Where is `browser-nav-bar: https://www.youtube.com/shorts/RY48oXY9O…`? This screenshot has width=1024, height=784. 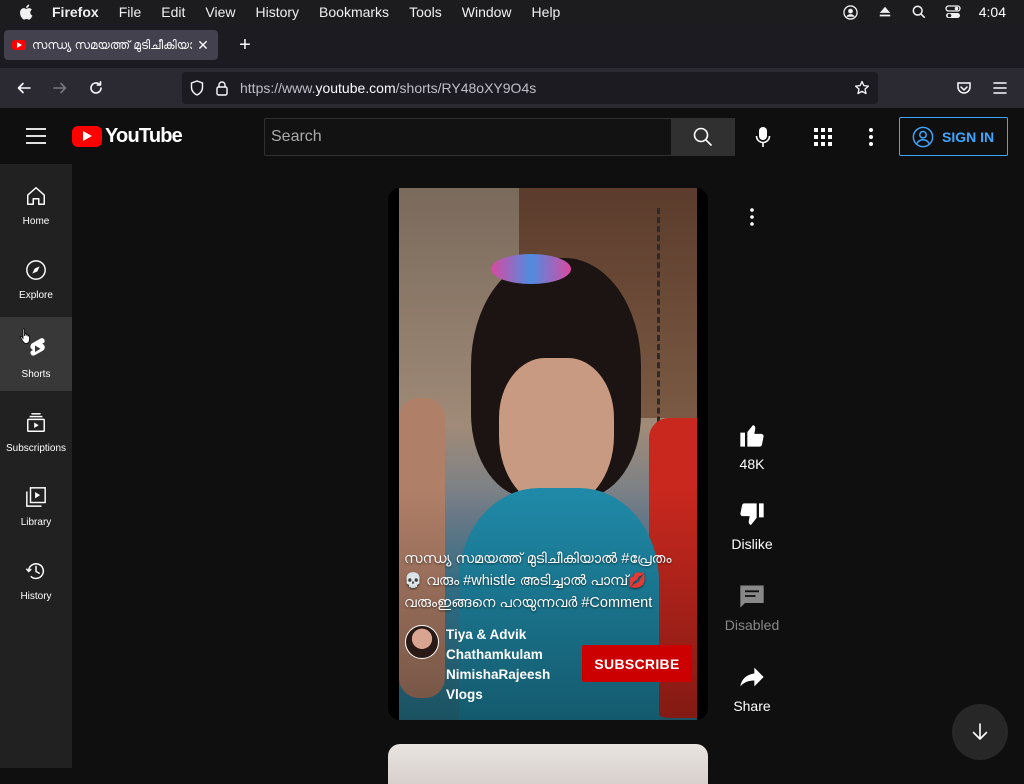
browser-nav-bar: https://www.youtube.com/shorts/RY48oXY9O… is located at coordinates (512, 88).